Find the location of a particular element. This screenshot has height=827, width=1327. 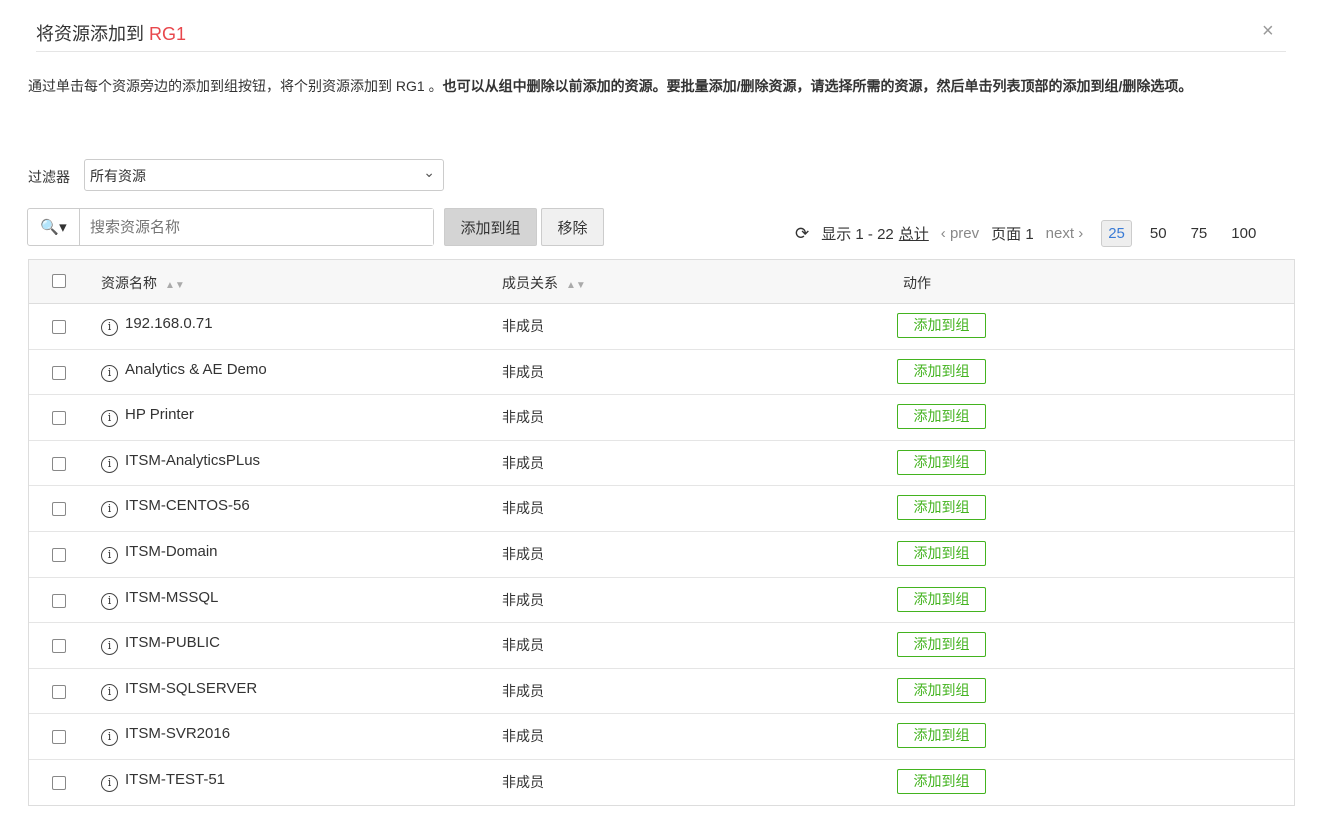

title-text: 将资源添加到 is located at coordinates (93, 34).